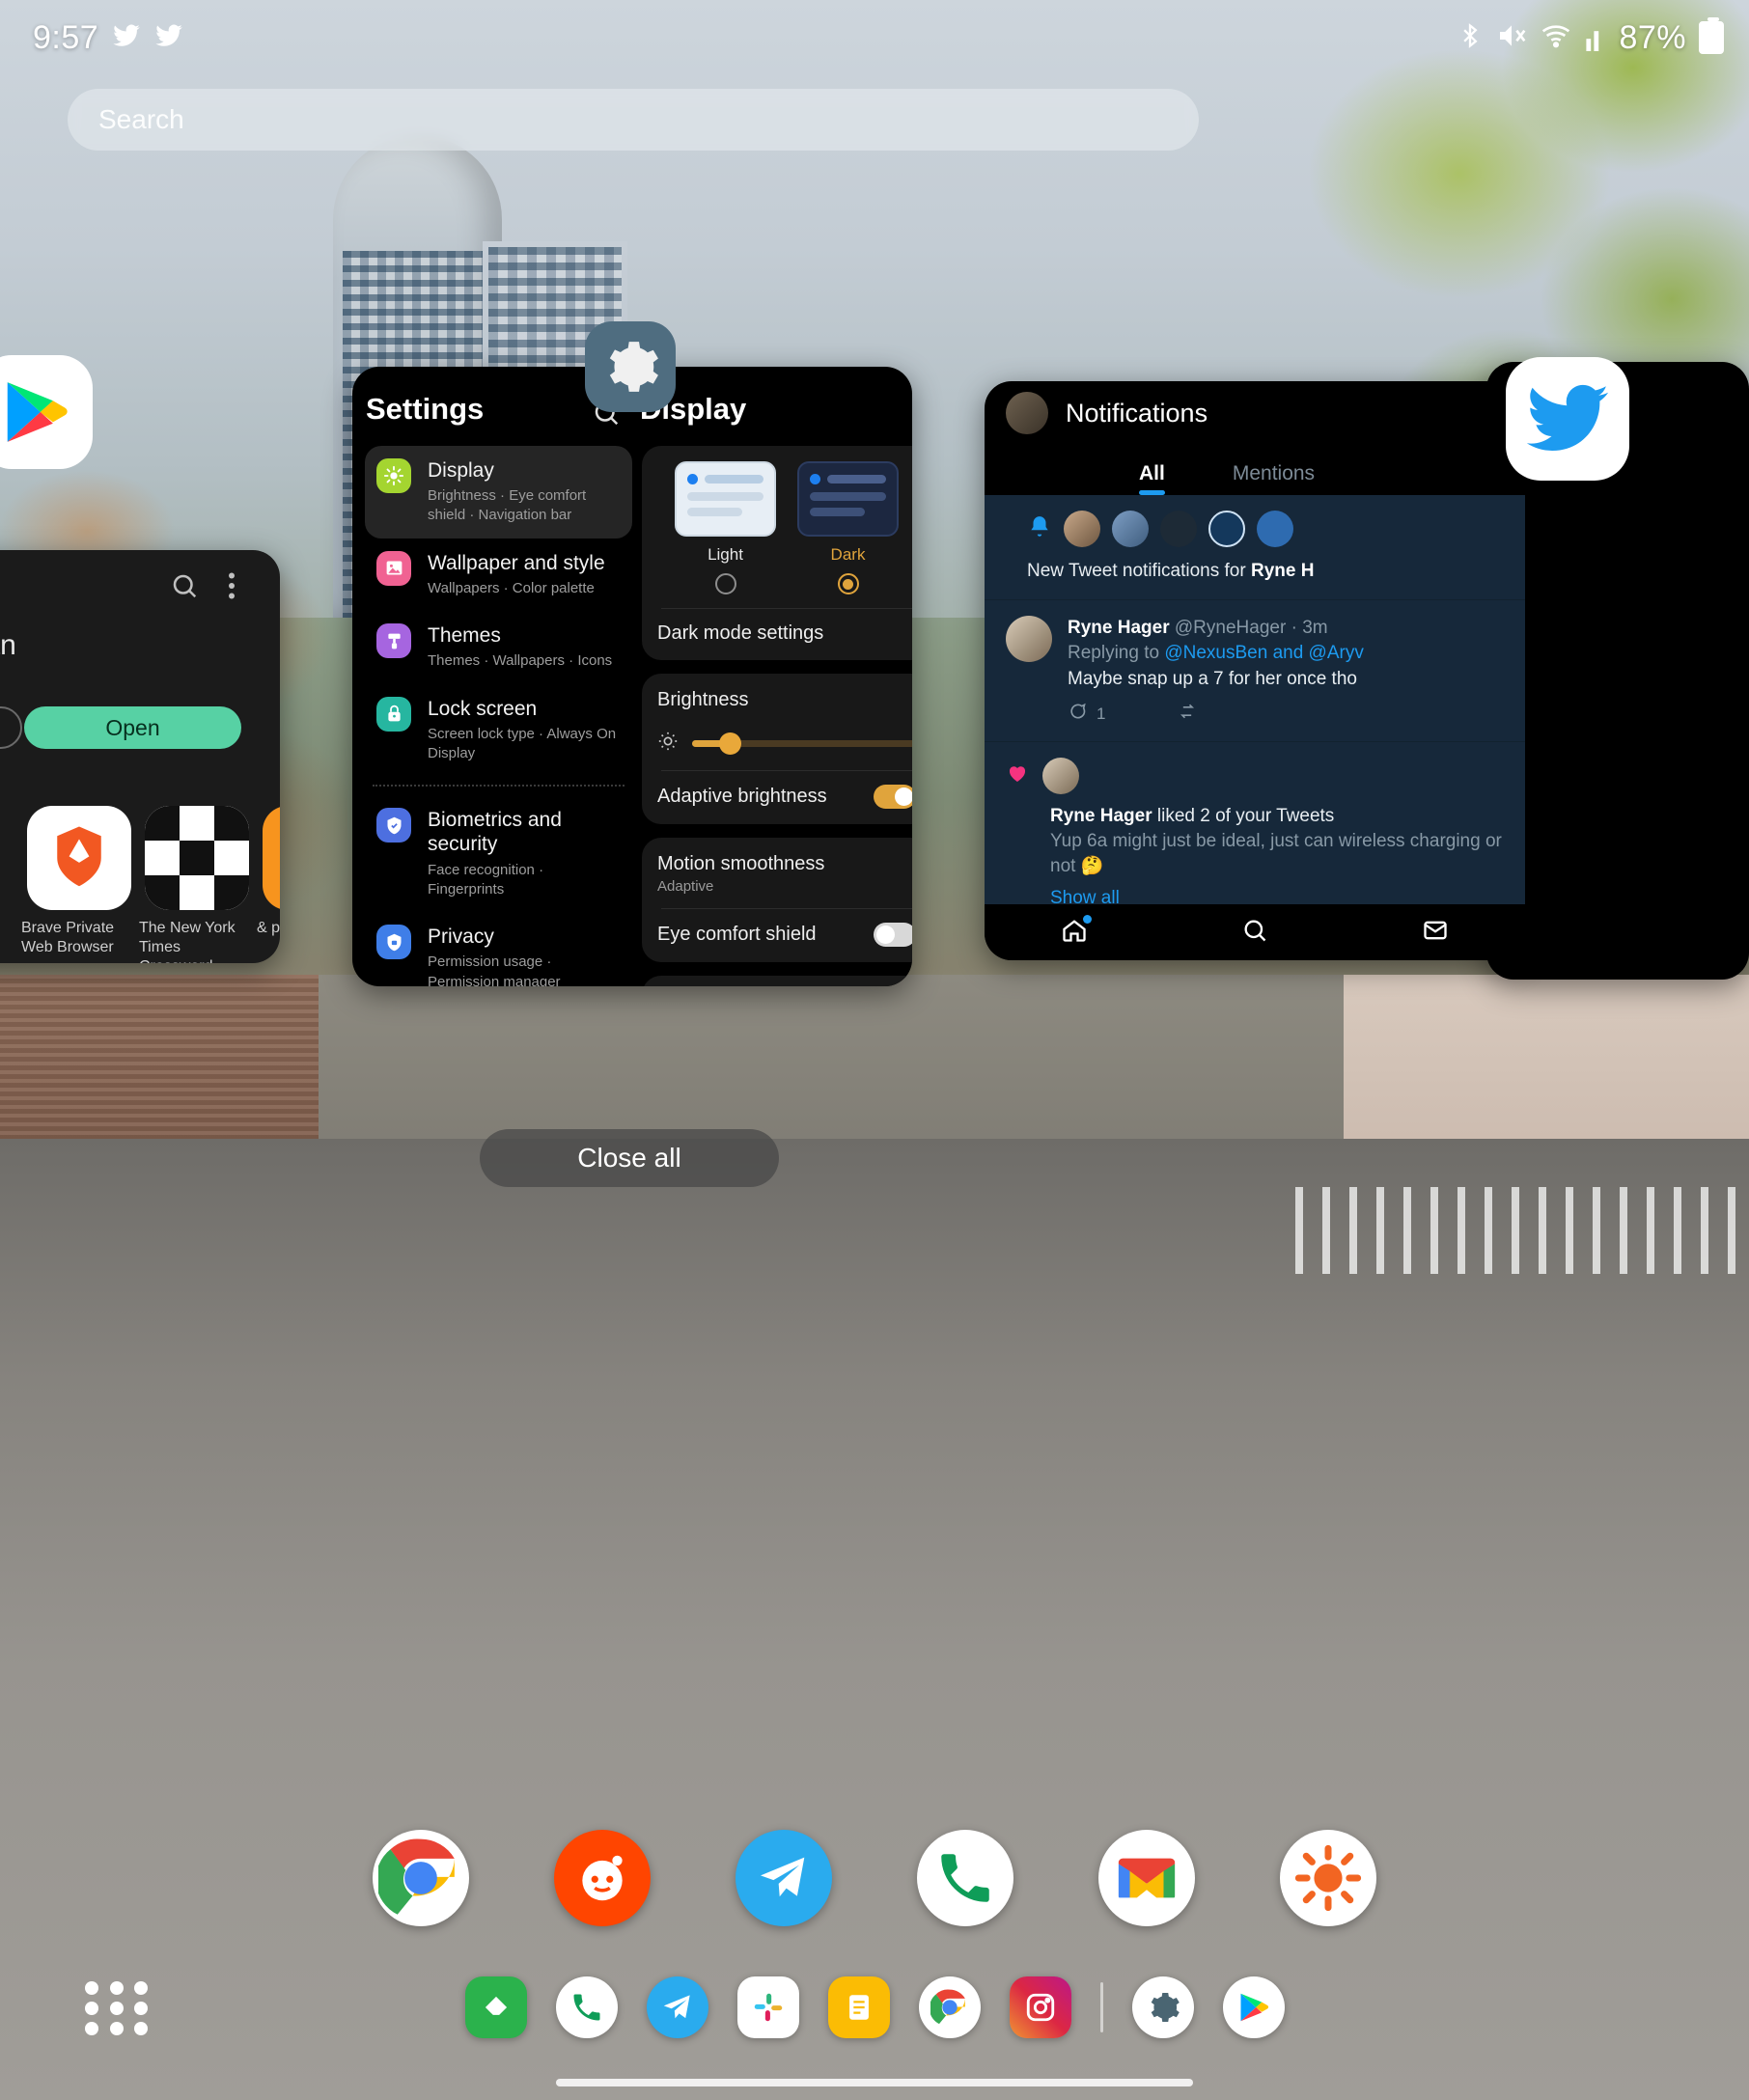  What do you see at coordinates (784, 797) in the screenshot?
I see `adaptive-brightness-row: Adaptive brightness` at bounding box center [784, 797].